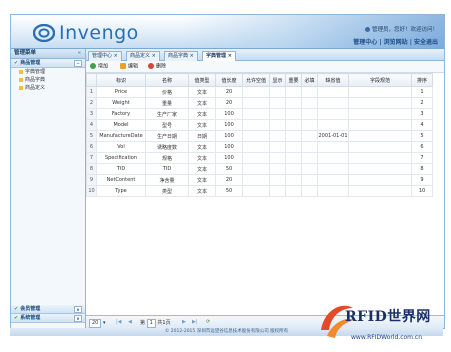 The image size is (451, 352). Describe the element at coordinates (119, 322) in the screenshot. I see `first-page-icon: |◀` at that location.